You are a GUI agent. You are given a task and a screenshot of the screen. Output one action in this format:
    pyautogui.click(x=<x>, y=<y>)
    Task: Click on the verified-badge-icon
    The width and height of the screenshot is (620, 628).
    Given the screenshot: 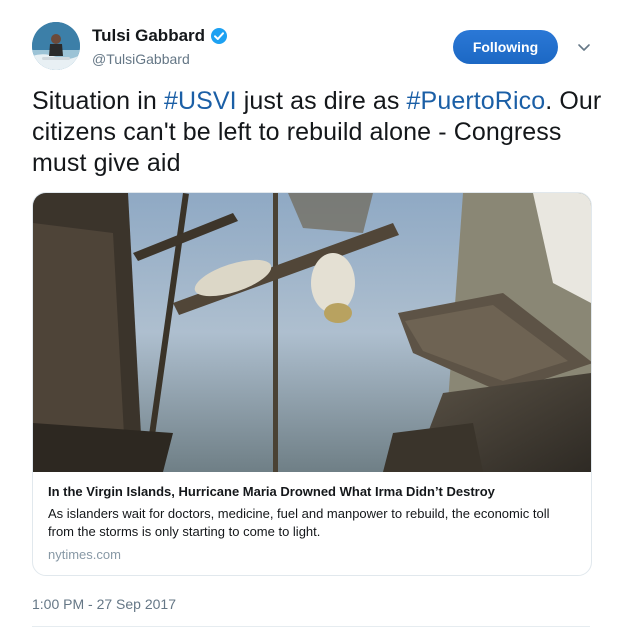 What is the action you would take?
    pyautogui.click(x=219, y=36)
    